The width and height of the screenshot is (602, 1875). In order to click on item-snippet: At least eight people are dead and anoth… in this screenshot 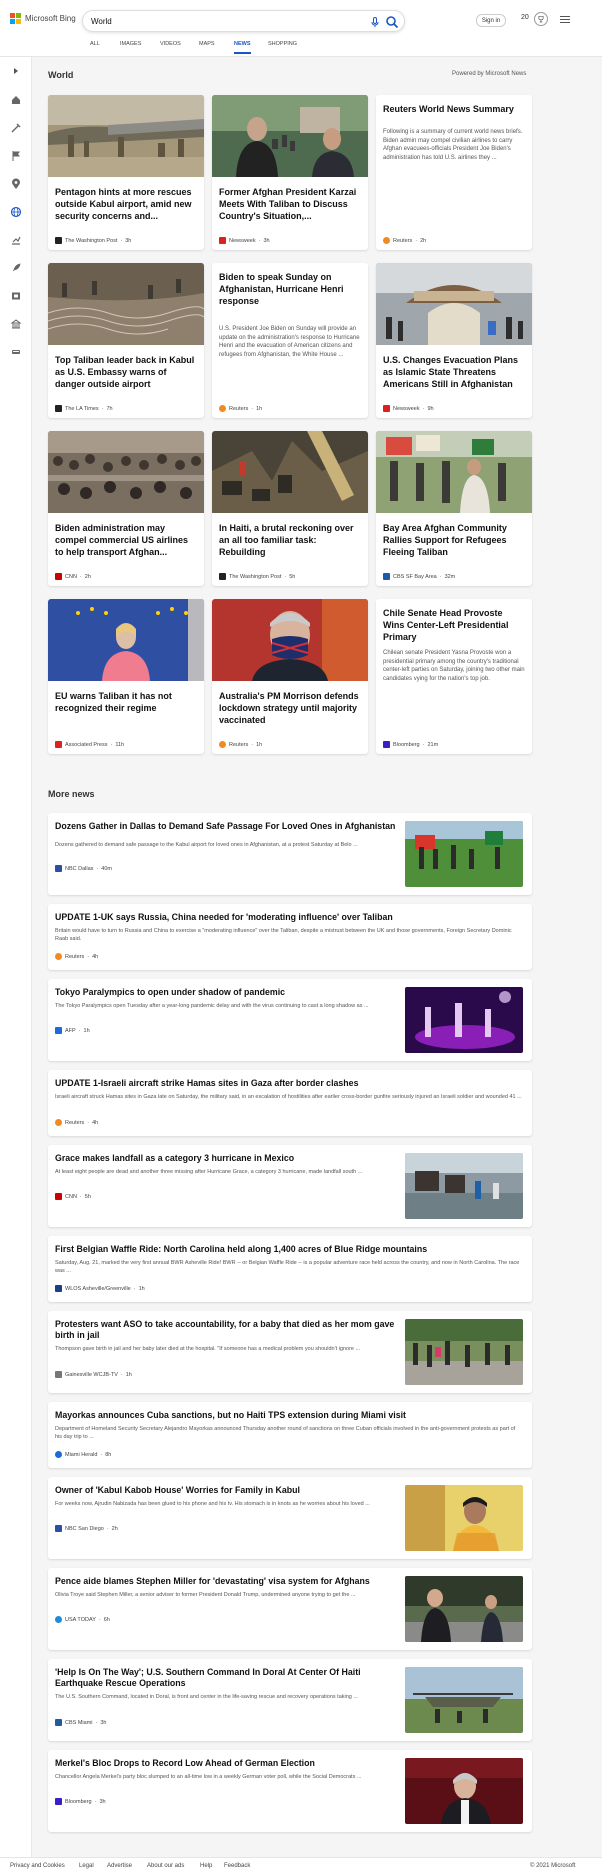, I will do `click(209, 1172)`.